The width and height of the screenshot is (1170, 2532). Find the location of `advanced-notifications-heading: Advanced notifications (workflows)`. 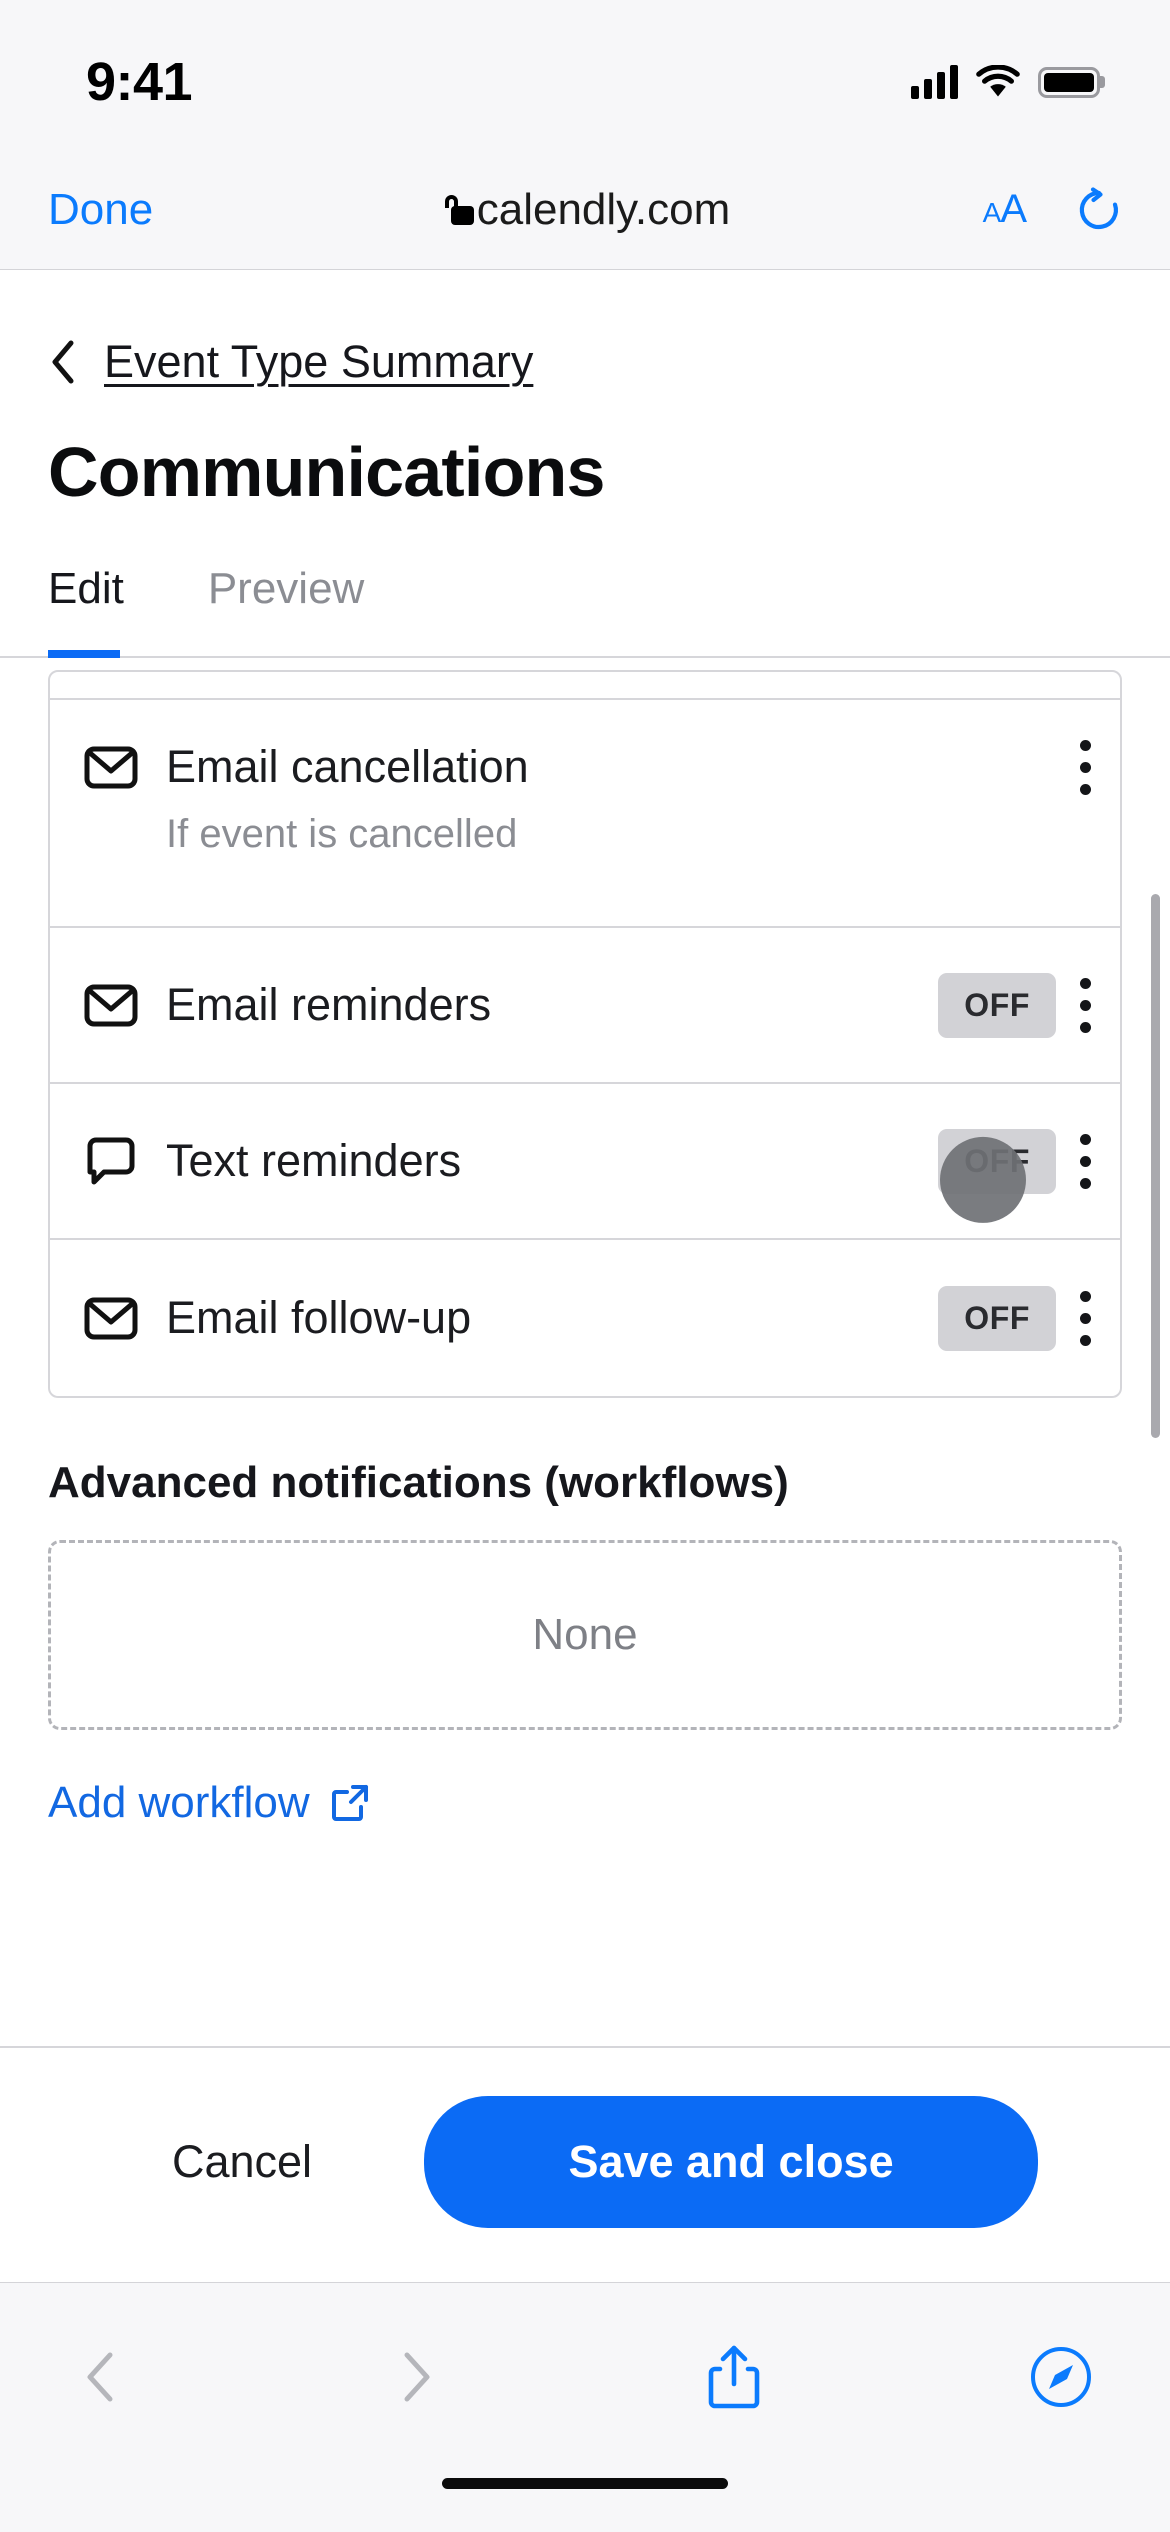

advanced-notifications-heading: Advanced notifications (workflows) is located at coordinates (418, 1482).